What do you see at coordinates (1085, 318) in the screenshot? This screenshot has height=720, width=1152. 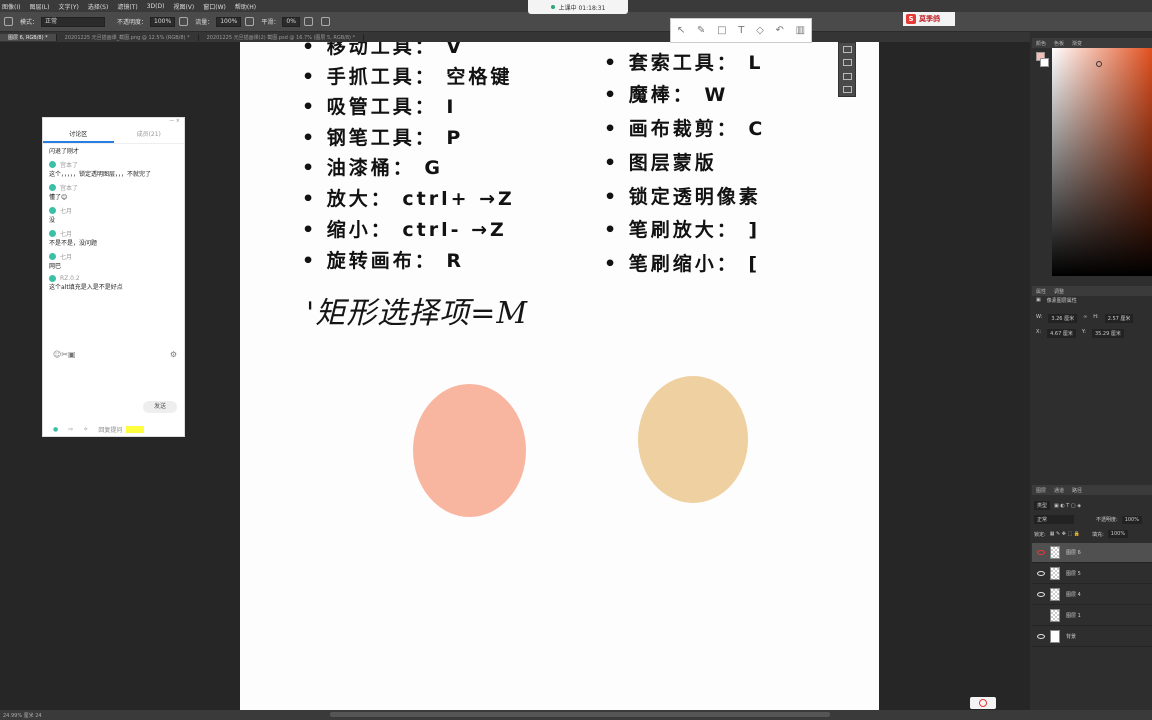 I see `link-icon: ∞` at bounding box center [1085, 318].